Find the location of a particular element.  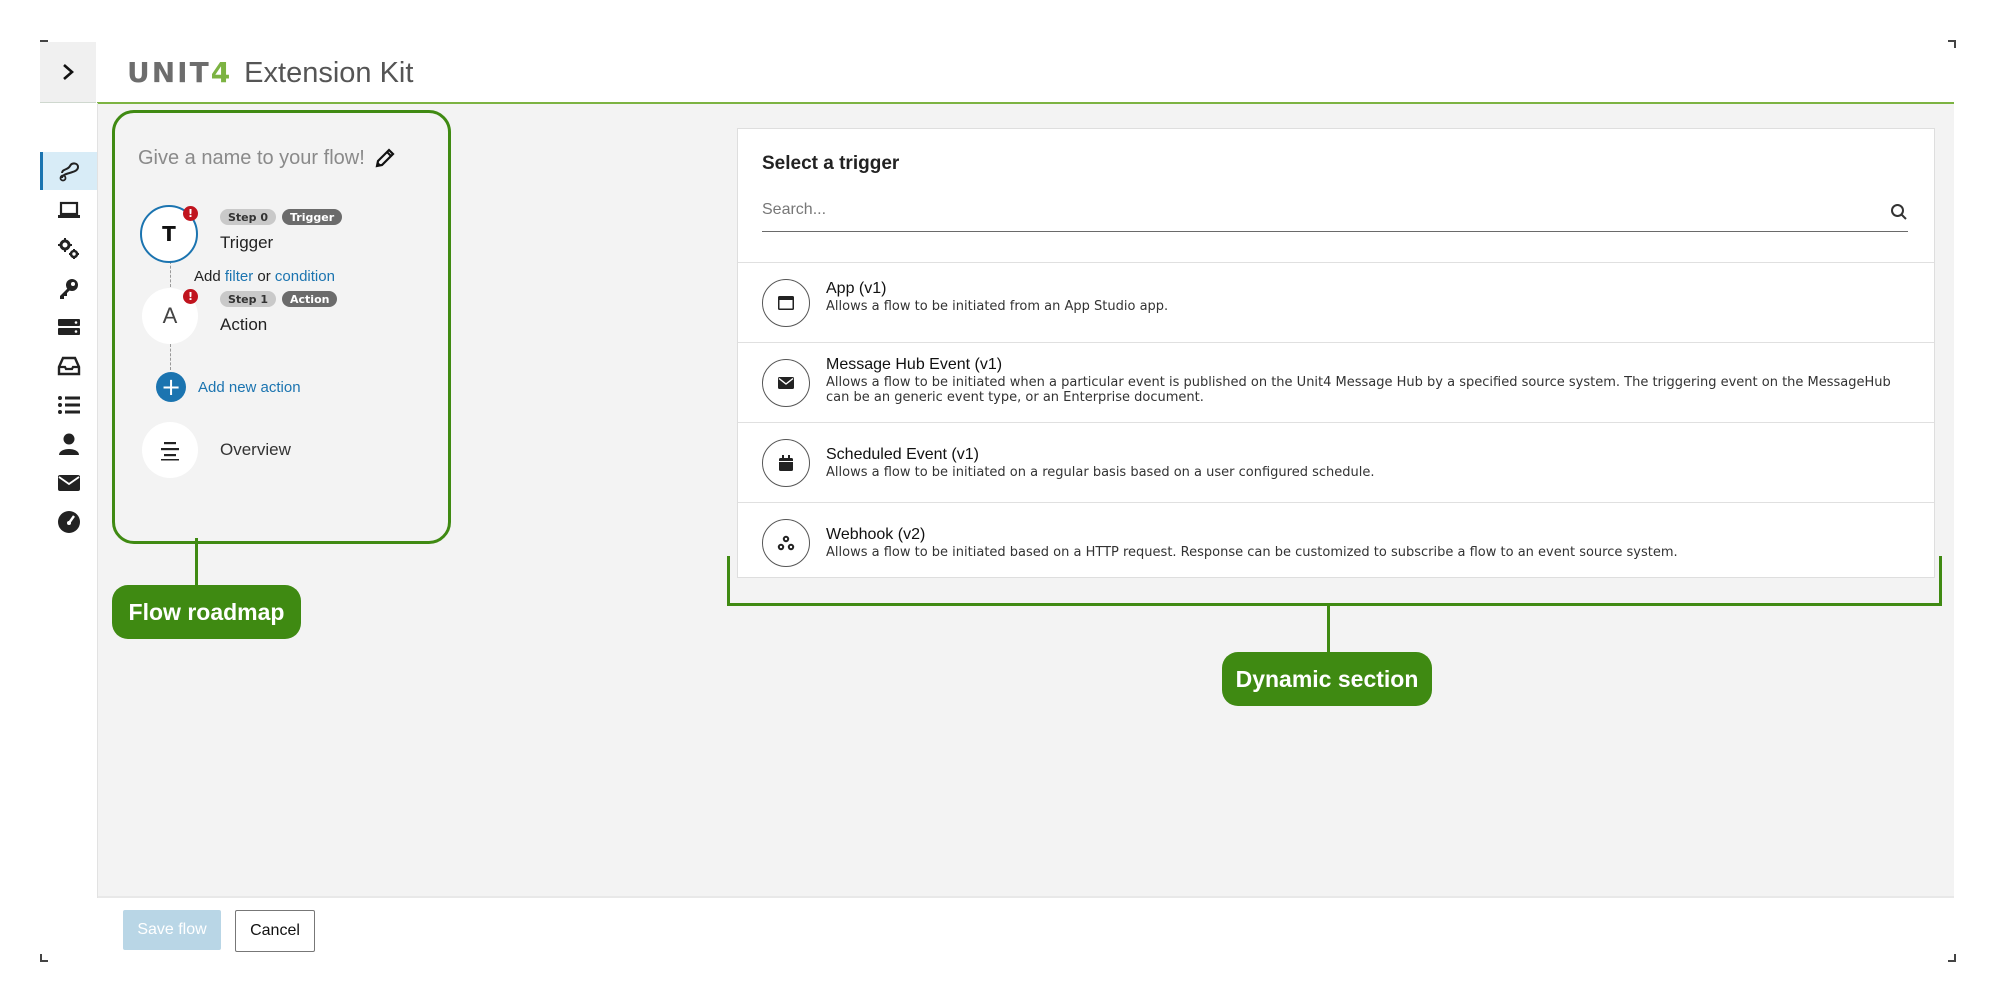

trigger-step-label: Trigger is located at coordinates (246, 243).